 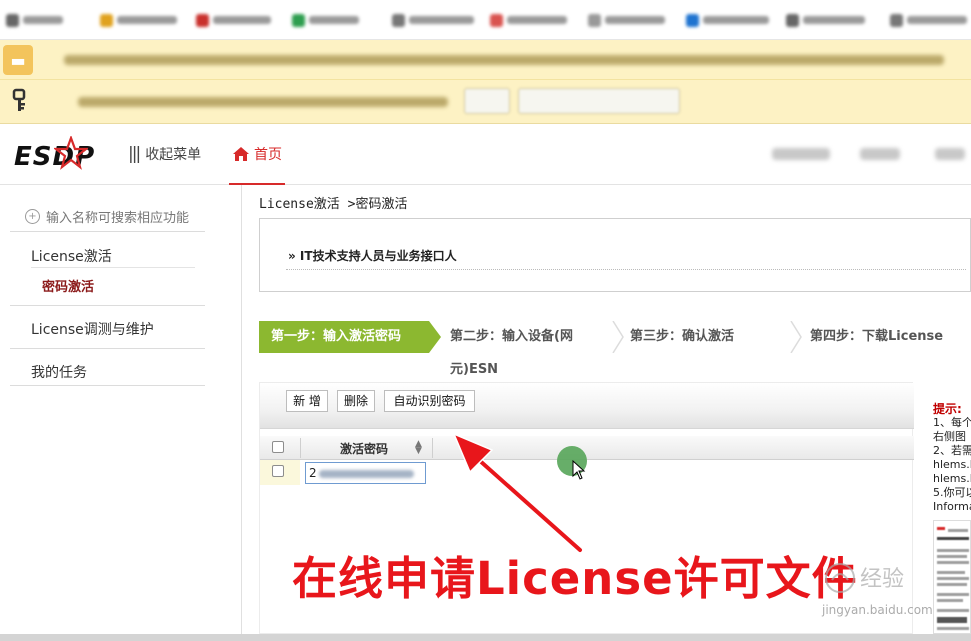 What do you see at coordinates (950, 154) in the screenshot?
I see `logout-link` at bounding box center [950, 154].